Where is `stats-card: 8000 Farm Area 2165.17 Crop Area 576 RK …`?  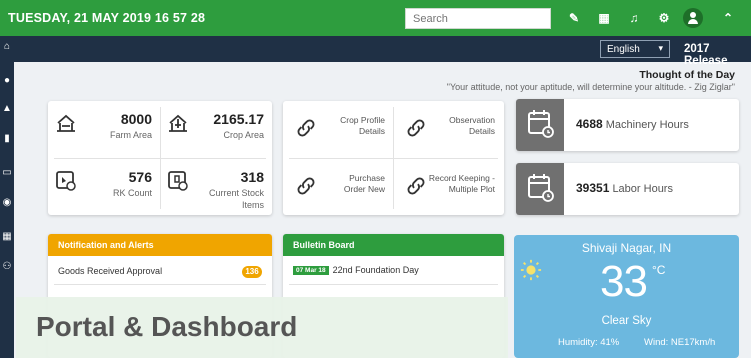
stats-card: 8000 Farm Area 2165.17 Crop Area 576 RK … is located at coordinates (160, 158).